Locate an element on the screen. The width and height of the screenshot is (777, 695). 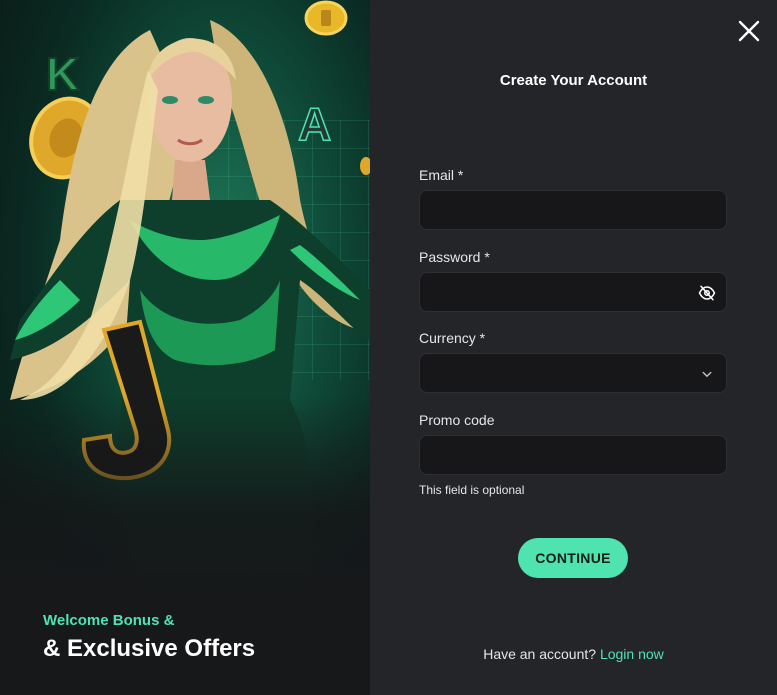
password-field-box is located at coordinates (573, 292).